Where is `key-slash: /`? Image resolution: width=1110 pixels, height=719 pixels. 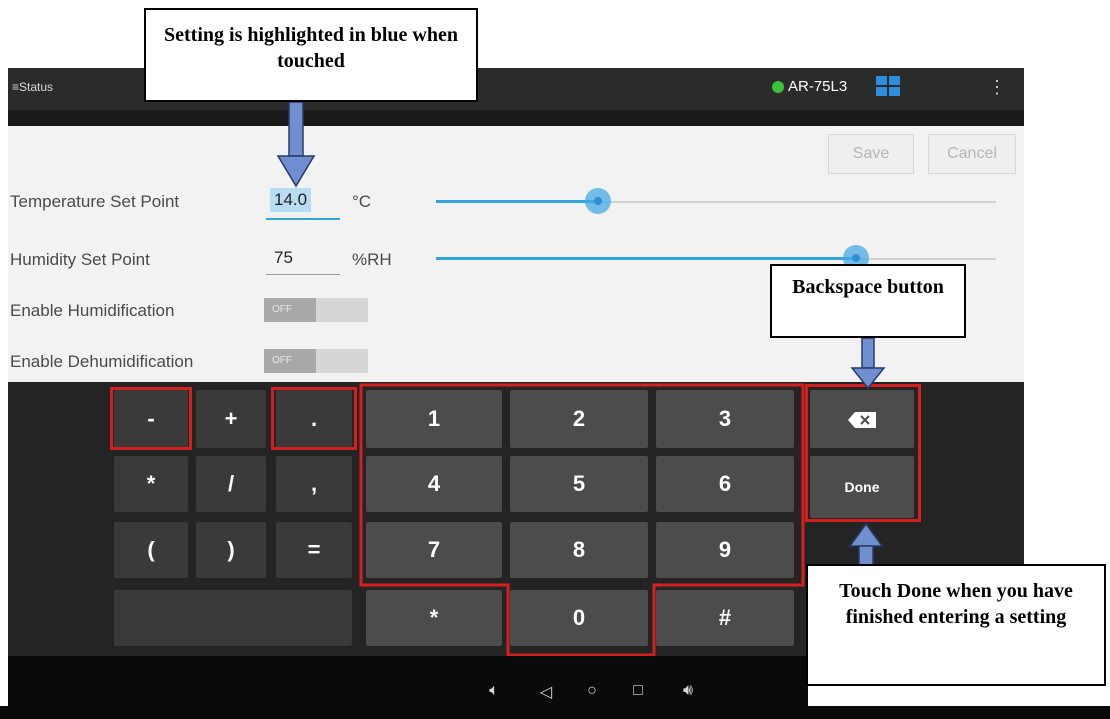
key-slash: / is located at coordinates (231, 484).